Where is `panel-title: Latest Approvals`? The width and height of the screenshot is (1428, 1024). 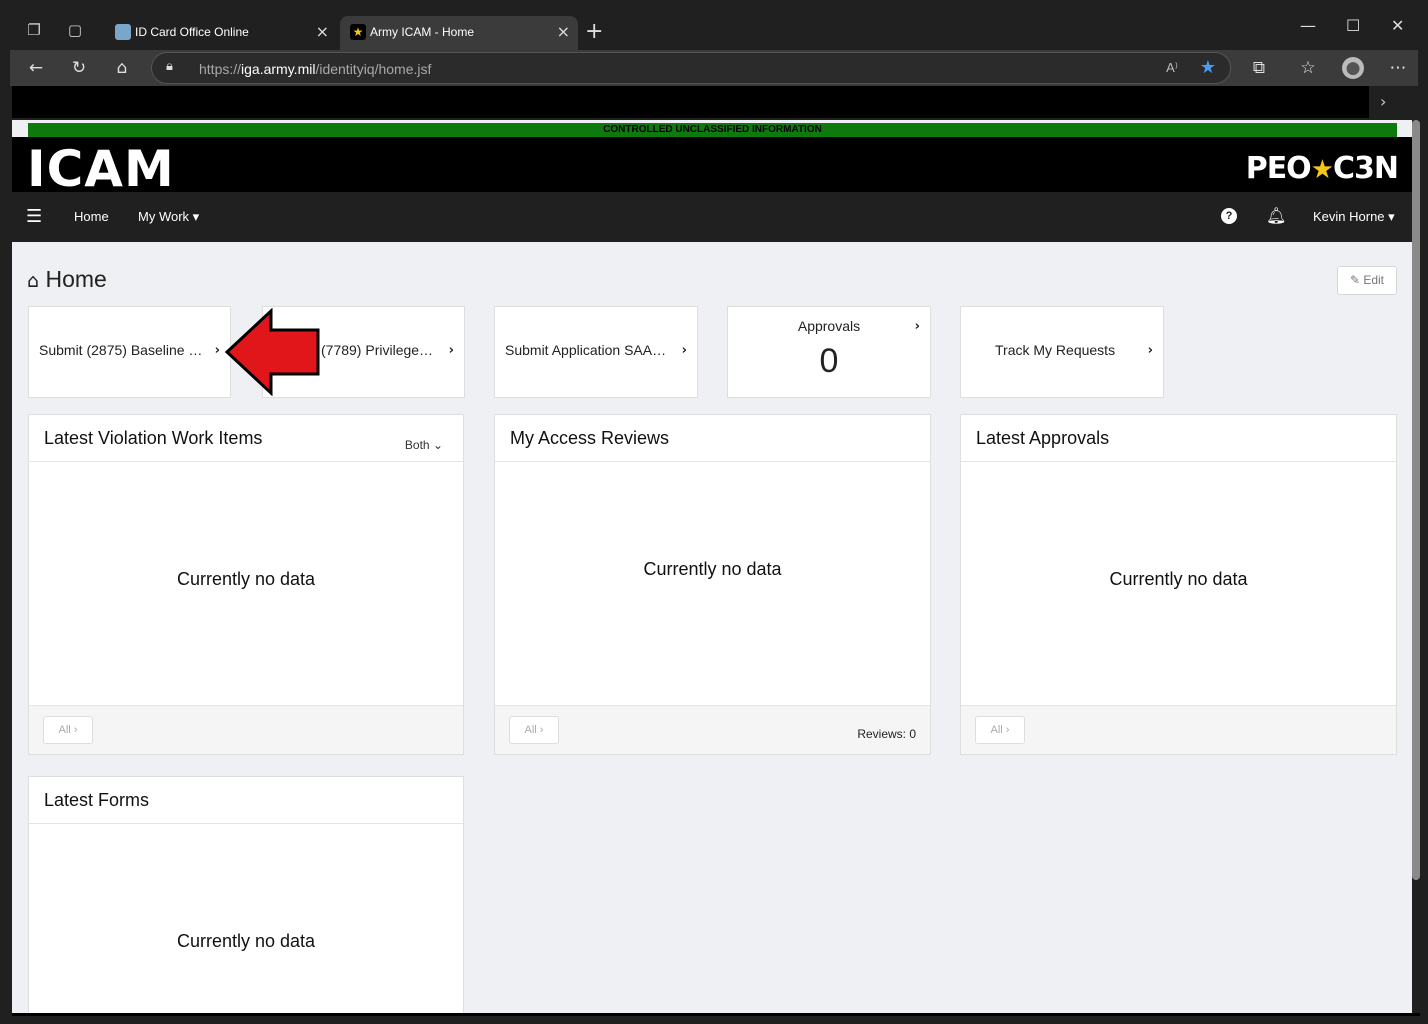 panel-title: Latest Approvals is located at coordinates (1043, 438).